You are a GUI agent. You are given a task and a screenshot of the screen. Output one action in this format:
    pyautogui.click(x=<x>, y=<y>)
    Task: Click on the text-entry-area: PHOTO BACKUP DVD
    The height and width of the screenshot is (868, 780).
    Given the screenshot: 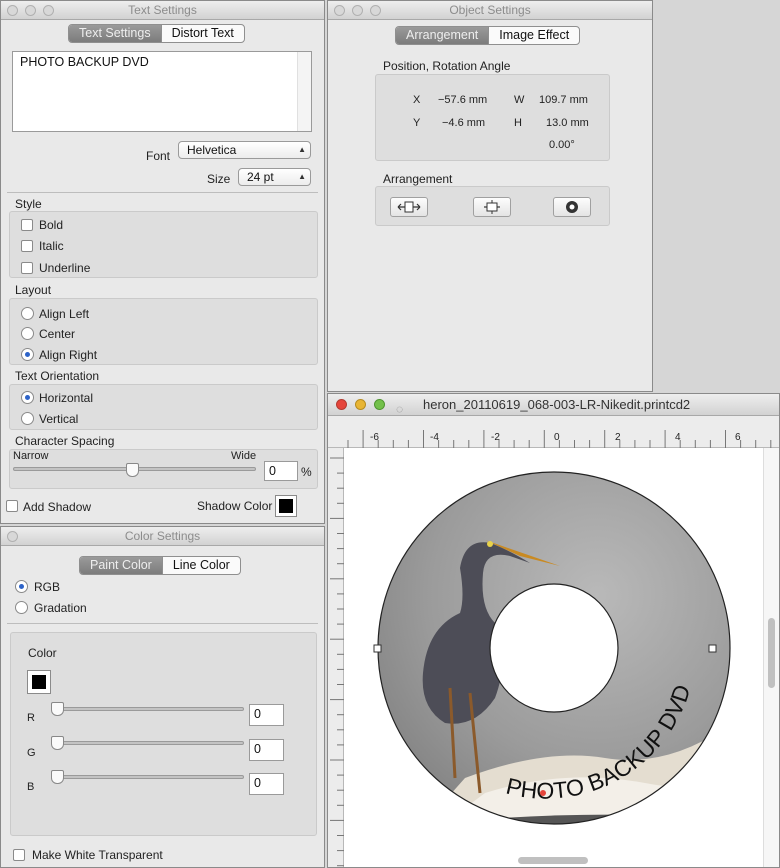 What is the action you would take?
    pyautogui.click(x=162, y=91)
    